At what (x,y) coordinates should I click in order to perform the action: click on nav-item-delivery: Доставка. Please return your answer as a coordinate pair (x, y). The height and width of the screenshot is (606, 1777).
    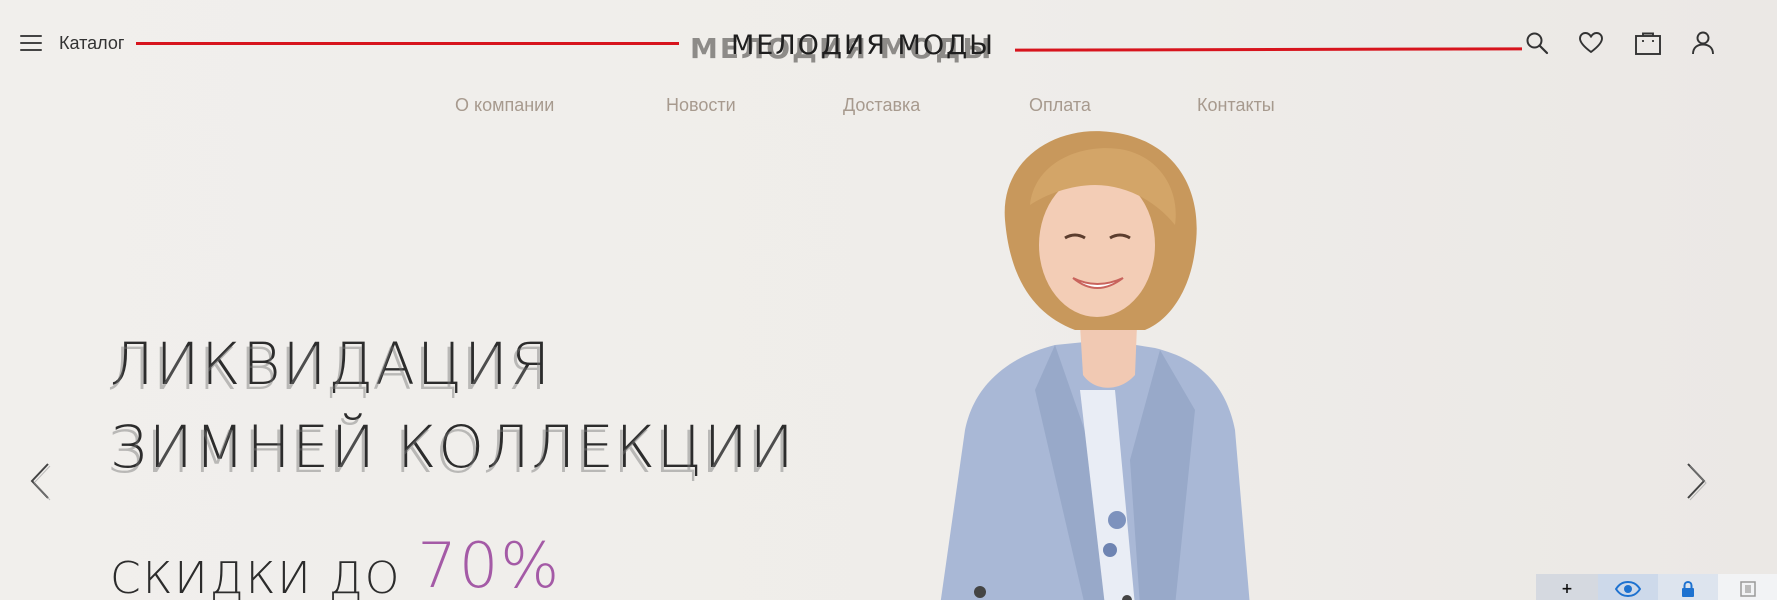
    Looking at the image, I should click on (881, 105).